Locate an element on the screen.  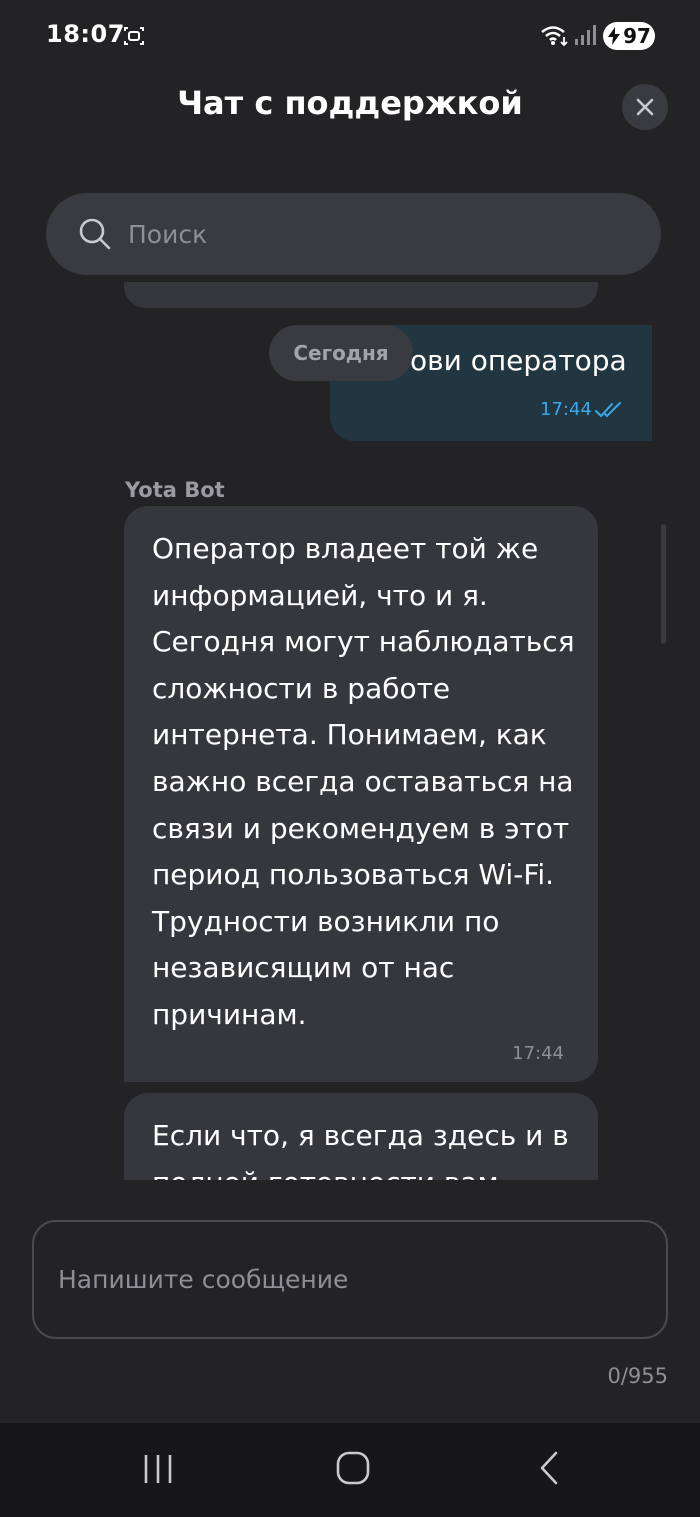
home-icon is located at coordinates (353, 1468).